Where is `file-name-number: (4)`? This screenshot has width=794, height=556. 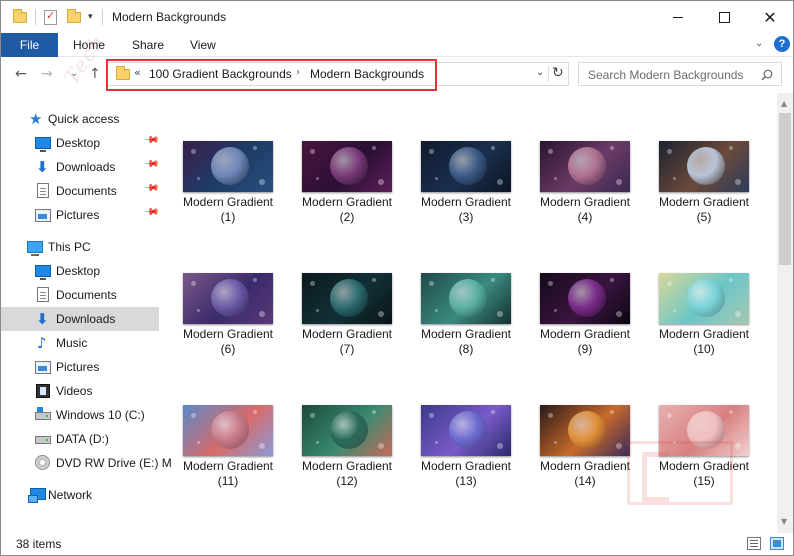
file-name-number: (4) is located at coordinates (585, 217).